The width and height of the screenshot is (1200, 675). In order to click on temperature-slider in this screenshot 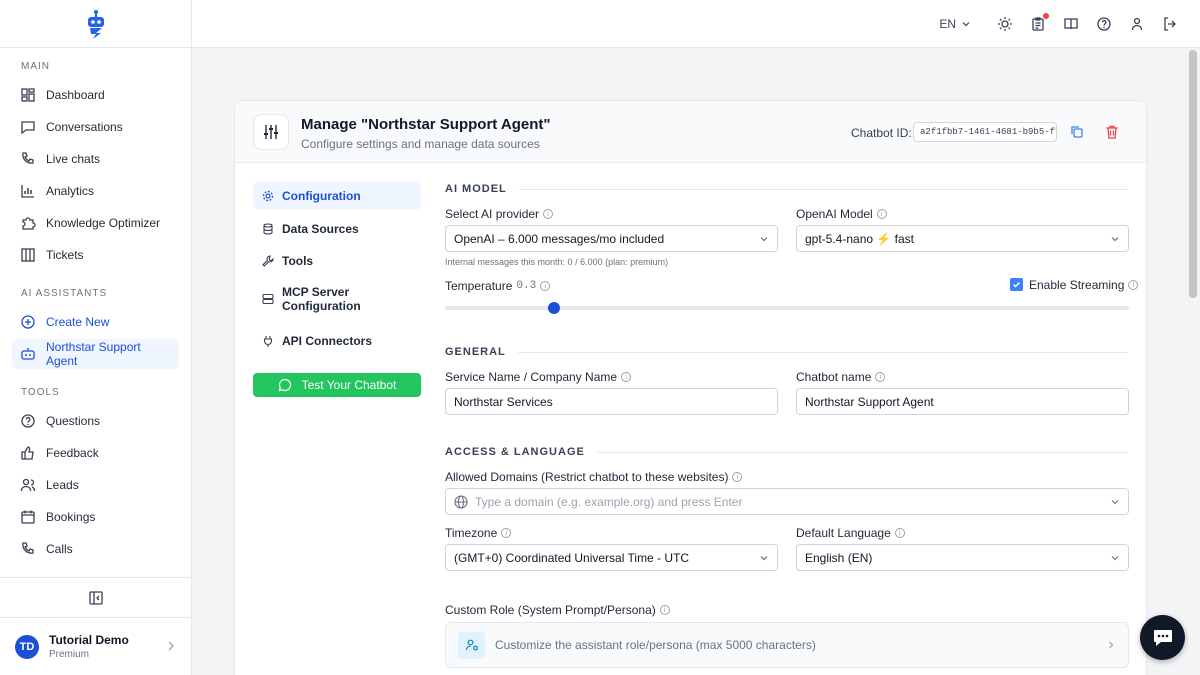, I will do `click(787, 308)`.